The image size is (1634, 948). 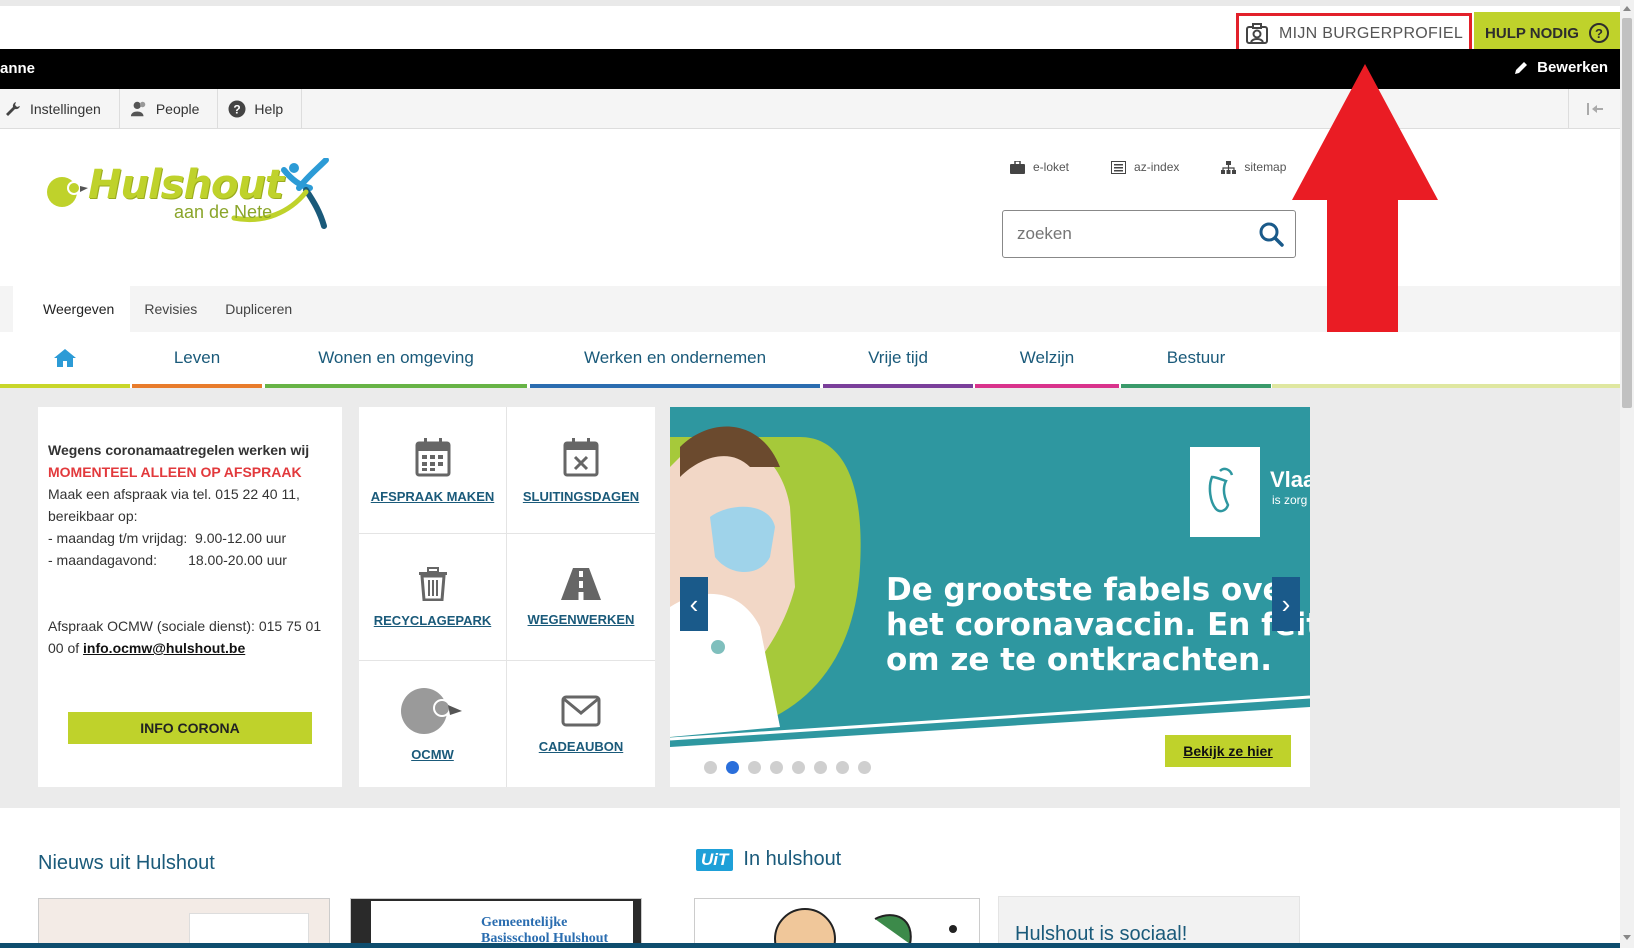 What do you see at coordinates (1047, 360) in the screenshot?
I see `nav-item-welzijn: Welzijn` at bounding box center [1047, 360].